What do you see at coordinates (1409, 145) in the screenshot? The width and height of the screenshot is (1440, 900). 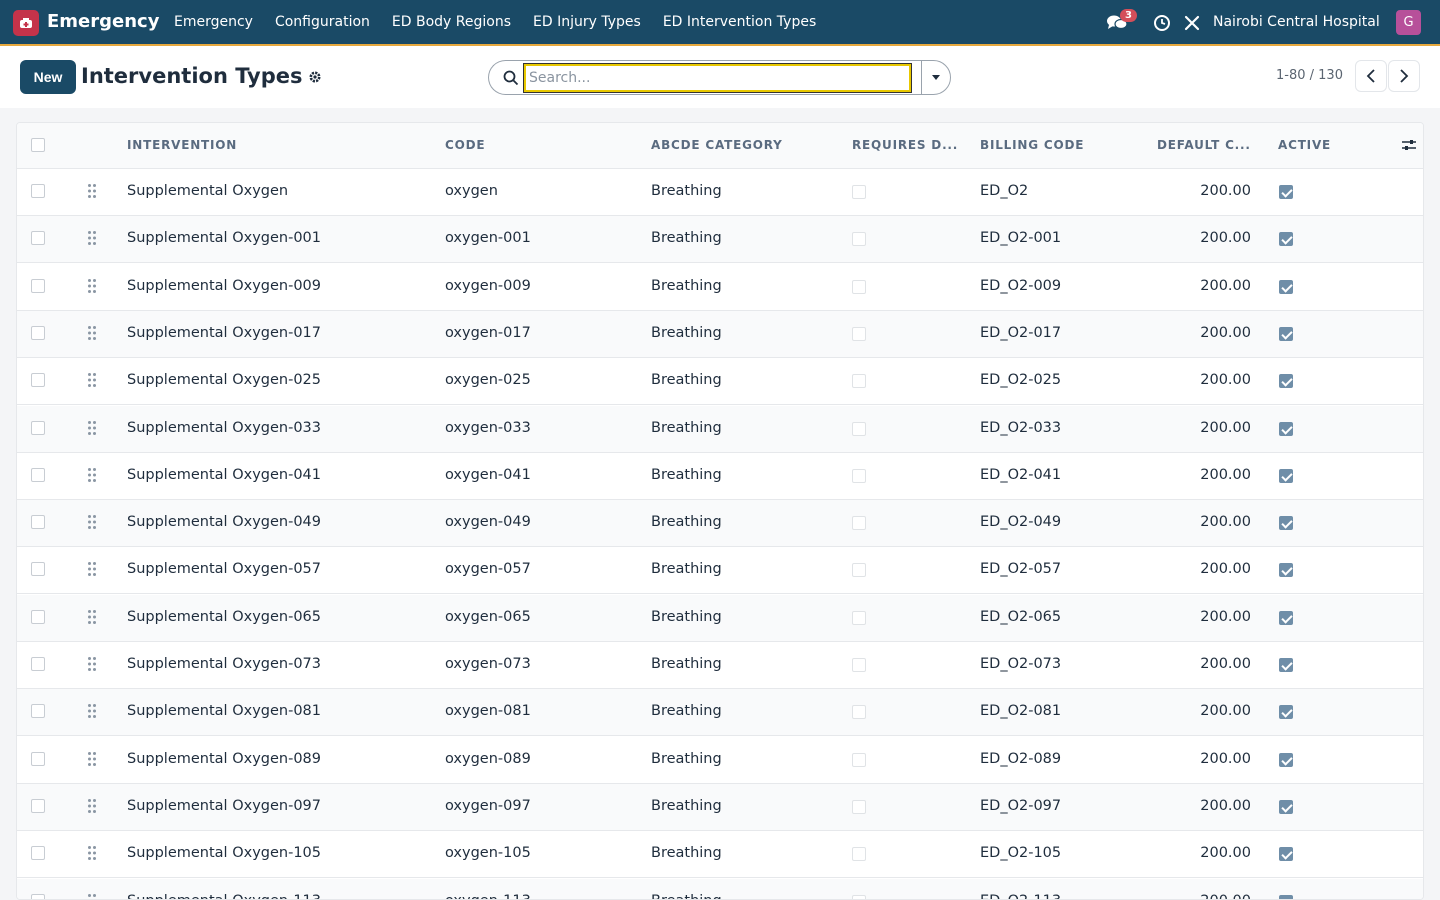 I see `column-settings-icon` at bounding box center [1409, 145].